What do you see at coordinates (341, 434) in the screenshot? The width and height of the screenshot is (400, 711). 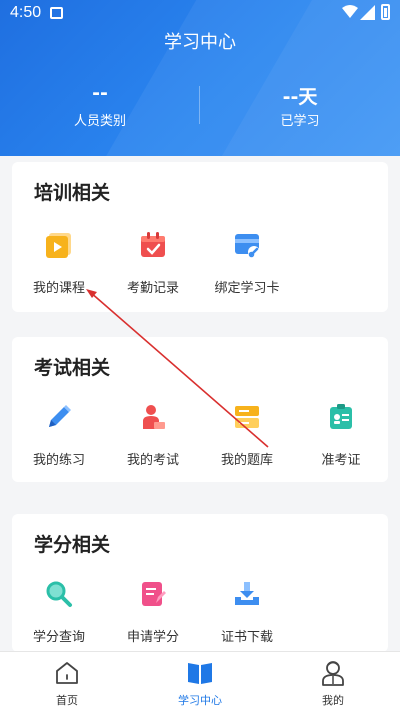 I see `admission-ticket-button: 准考证` at bounding box center [341, 434].